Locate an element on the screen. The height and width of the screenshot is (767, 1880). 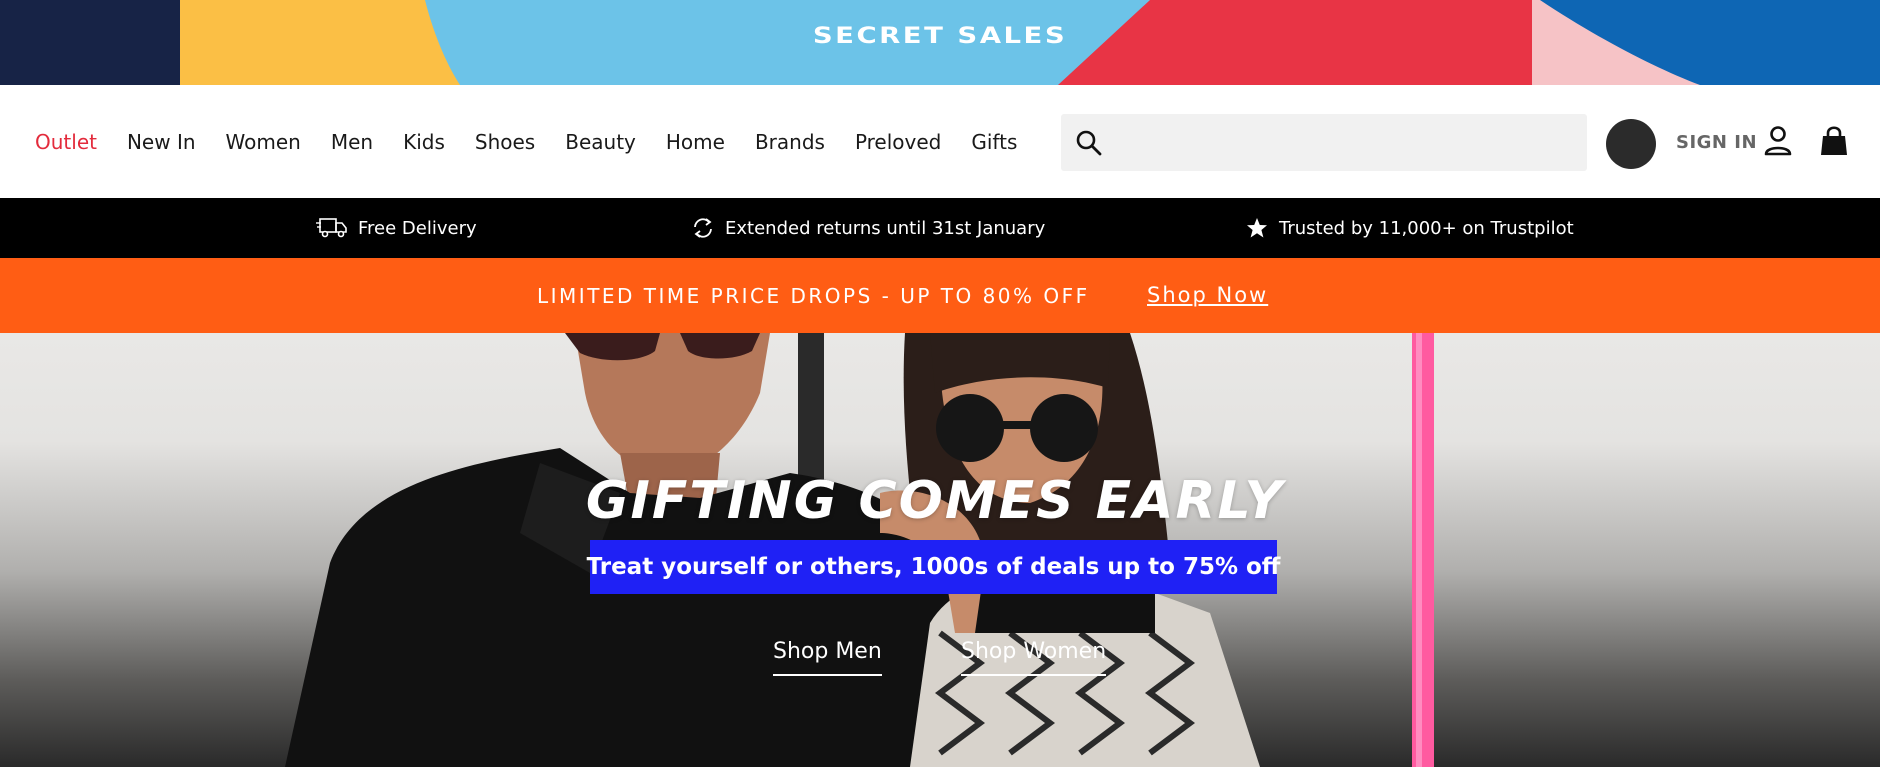
returns-item: Extended returns until 31st January is located at coordinates (868, 228).